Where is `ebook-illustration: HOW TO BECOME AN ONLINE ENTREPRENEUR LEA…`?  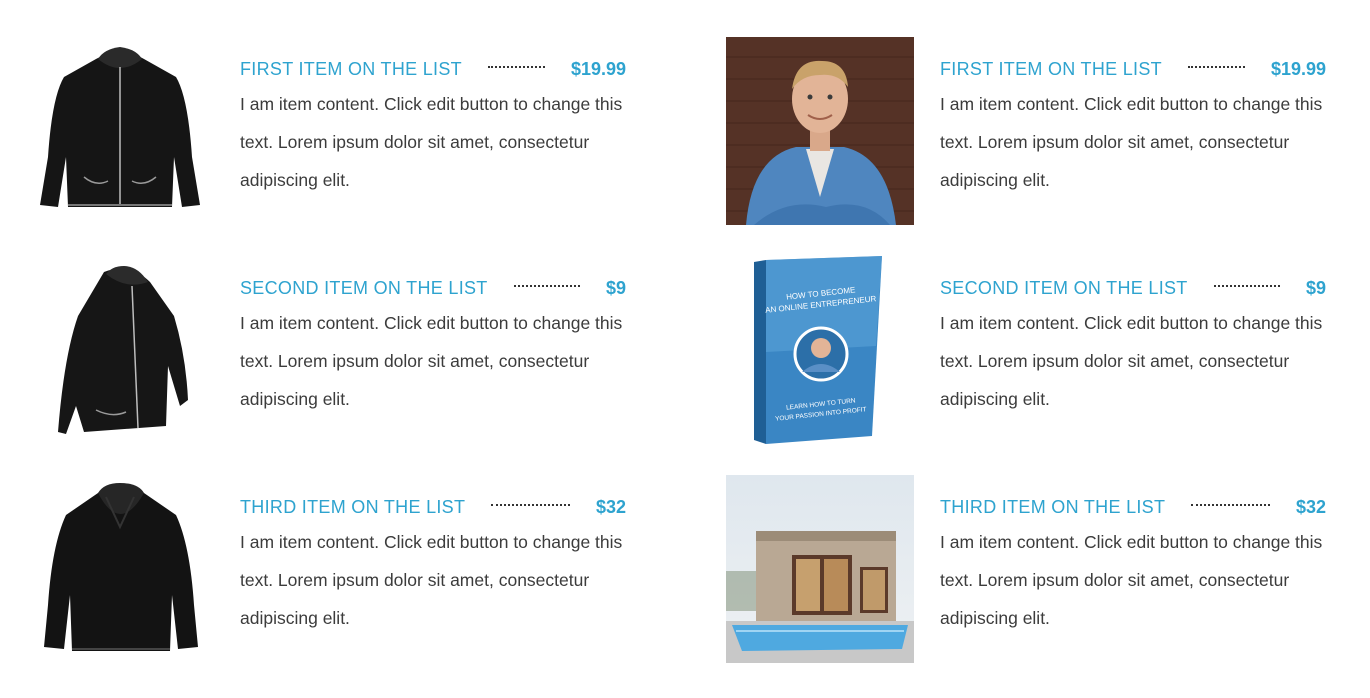 ebook-illustration: HOW TO BECOME AN ONLINE ENTREPRENEUR LEA… is located at coordinates (820, 350).